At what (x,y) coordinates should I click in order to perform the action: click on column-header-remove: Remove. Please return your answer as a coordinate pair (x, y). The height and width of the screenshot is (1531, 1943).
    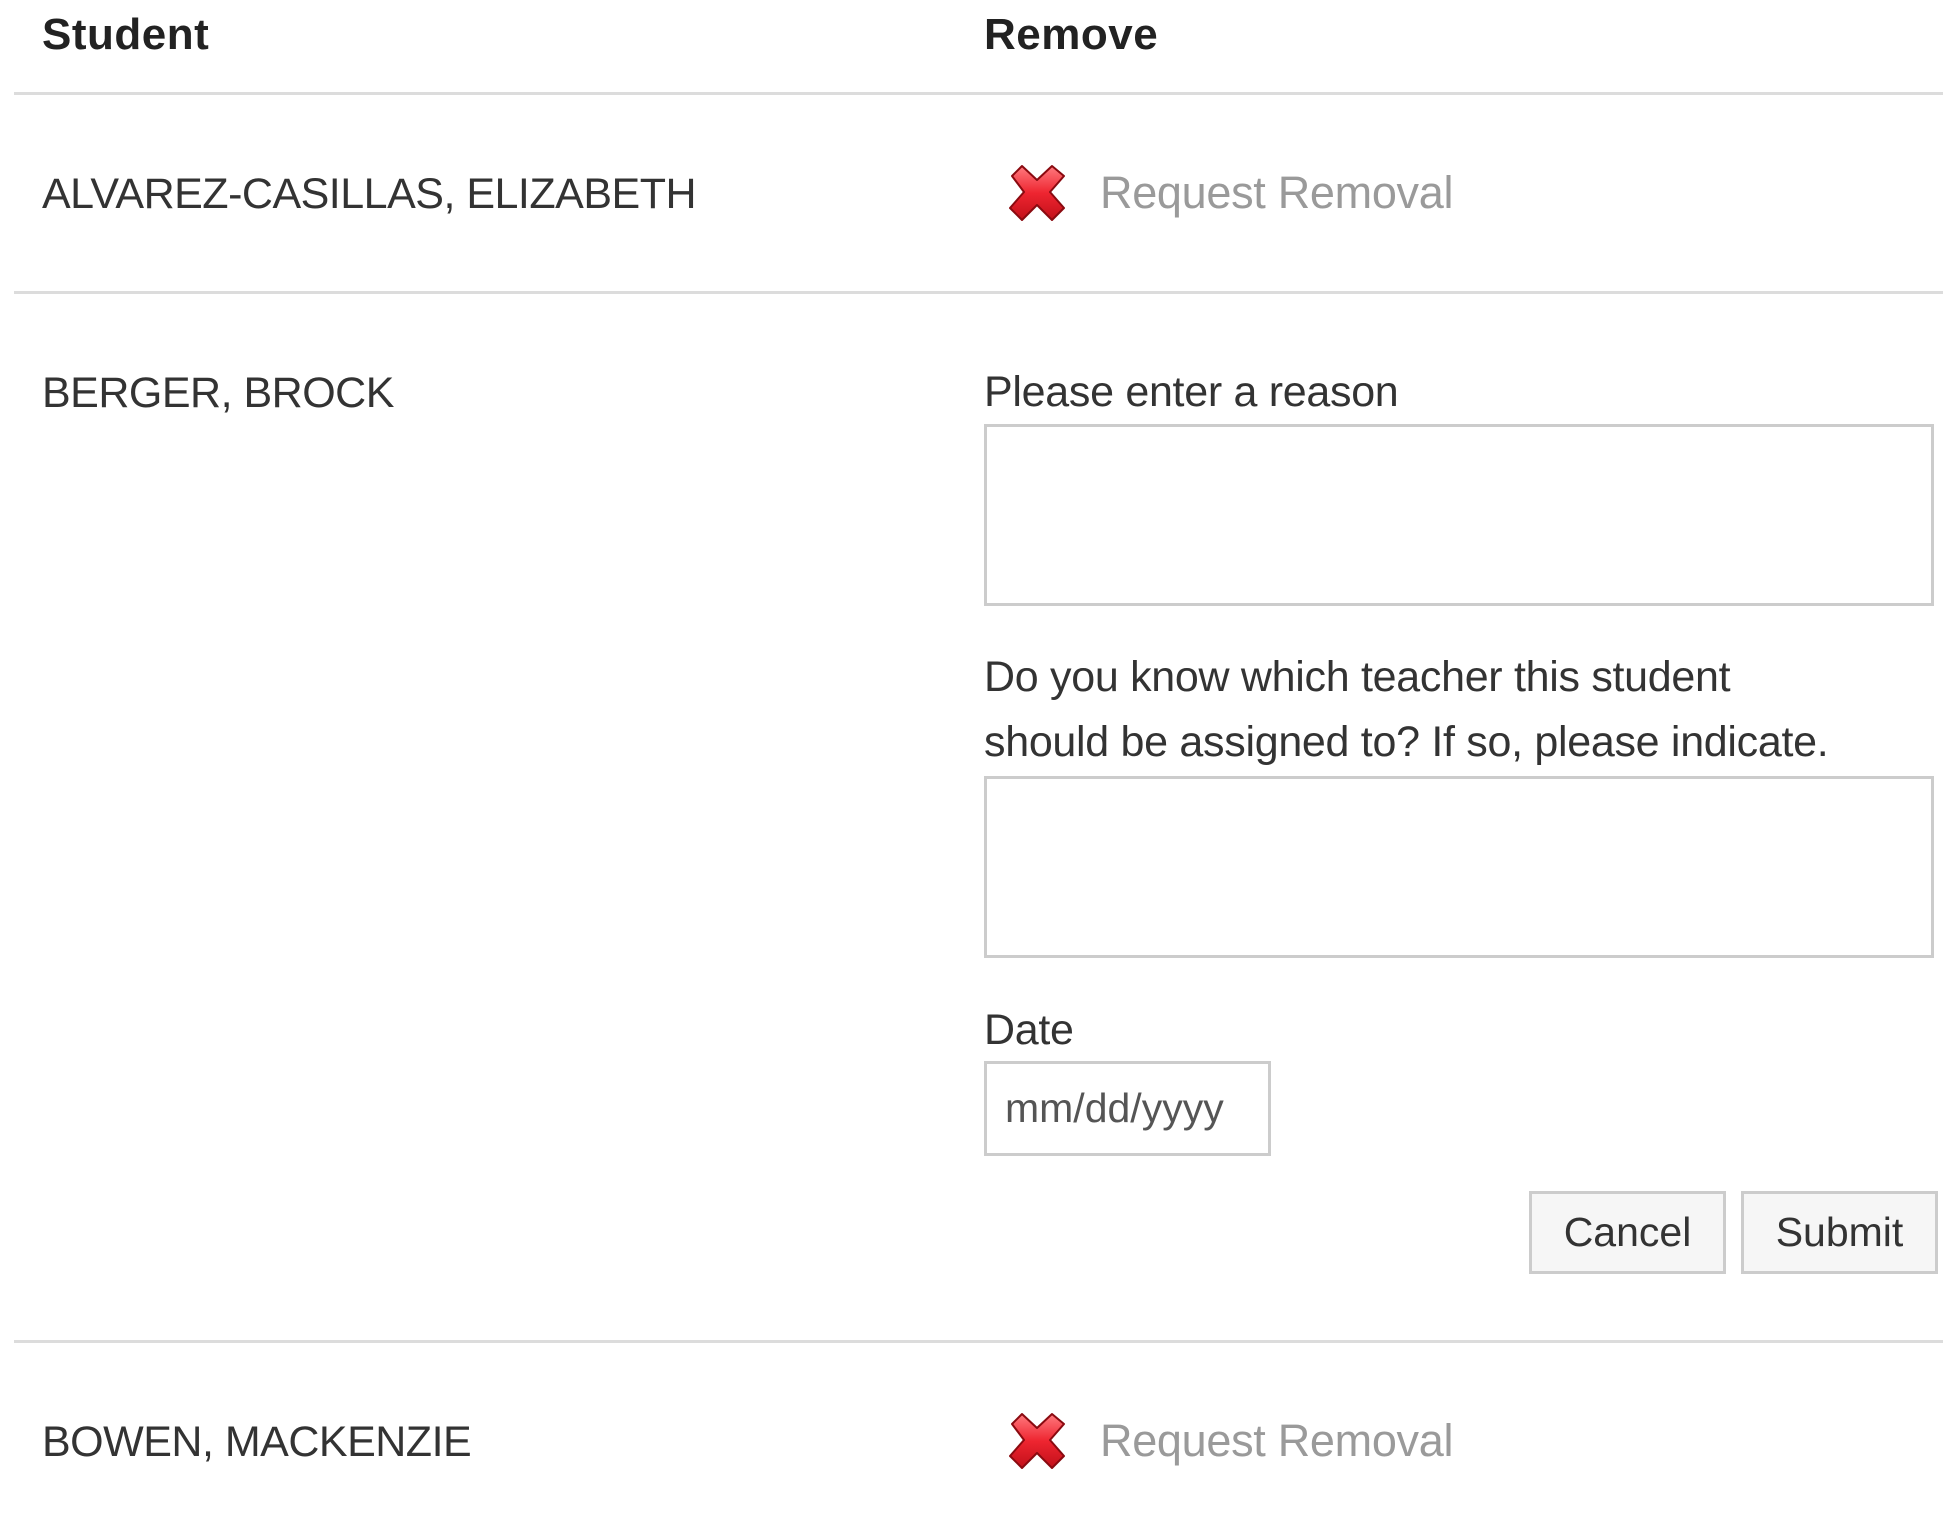
    Looking at the image, I should click on (1071, 34).